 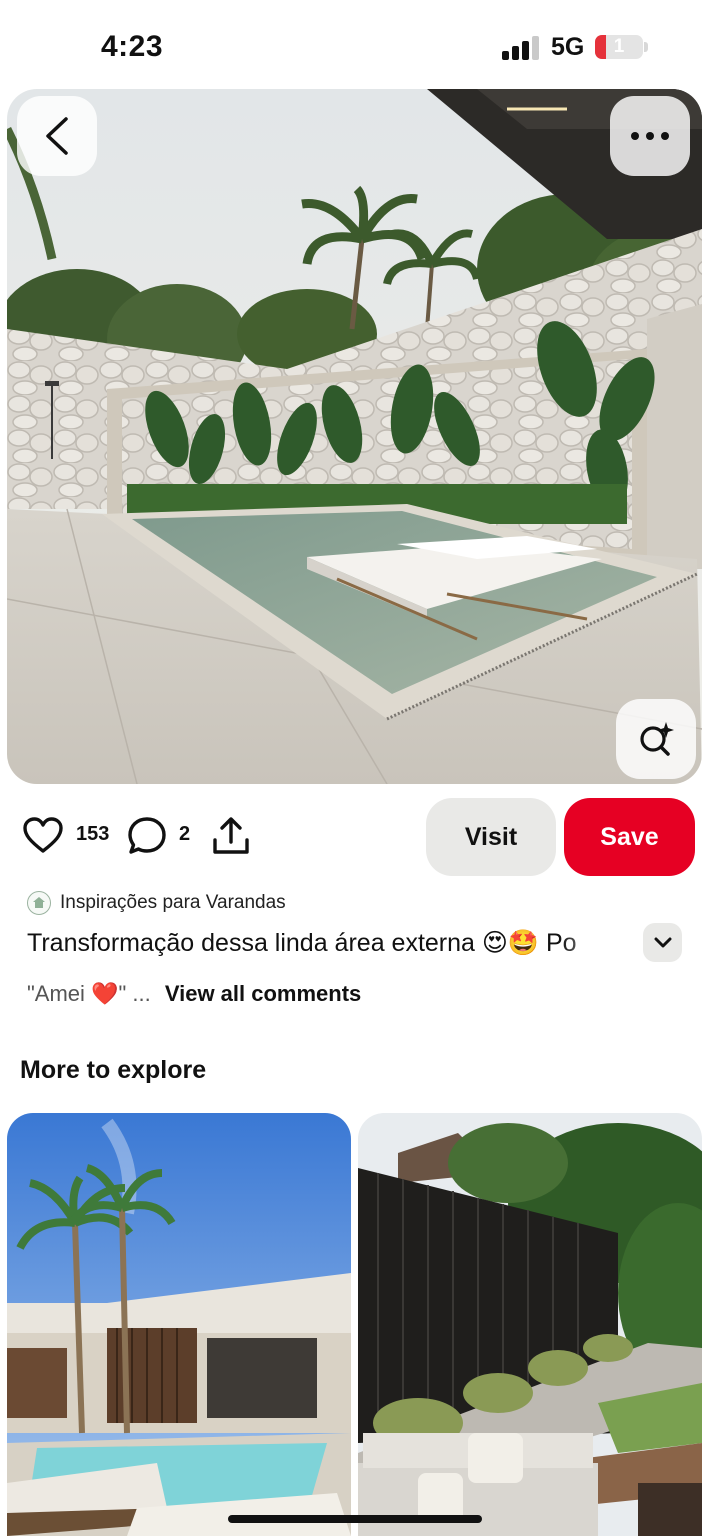 What do you see at coordinates (93, 834) in the screenshot?
I see `like-count: 153` at bounding box center [93, 834].